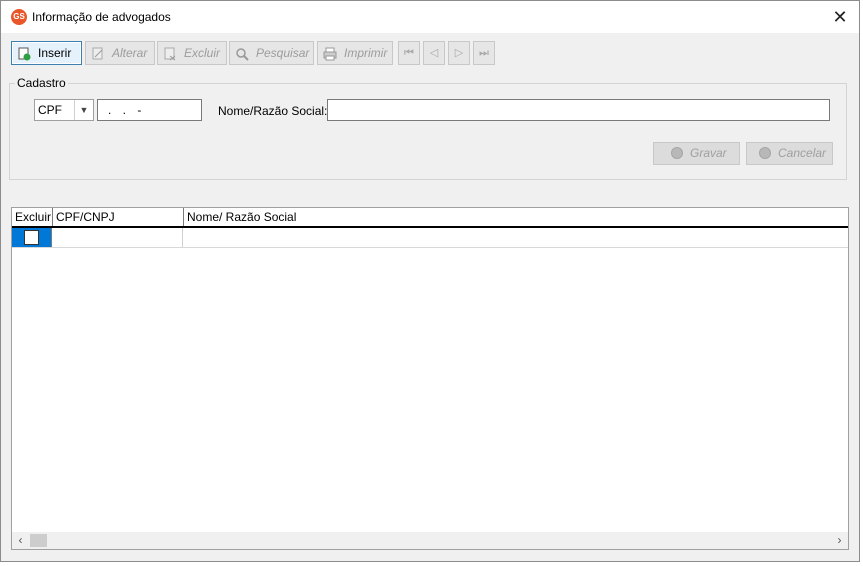 Image resolution: width=863 pixels, height=566 pixels. What do you see at coordinates (130, 53) in the screenshot?
I see `alterar-label: Alterar` at bounding box center [130, 53].